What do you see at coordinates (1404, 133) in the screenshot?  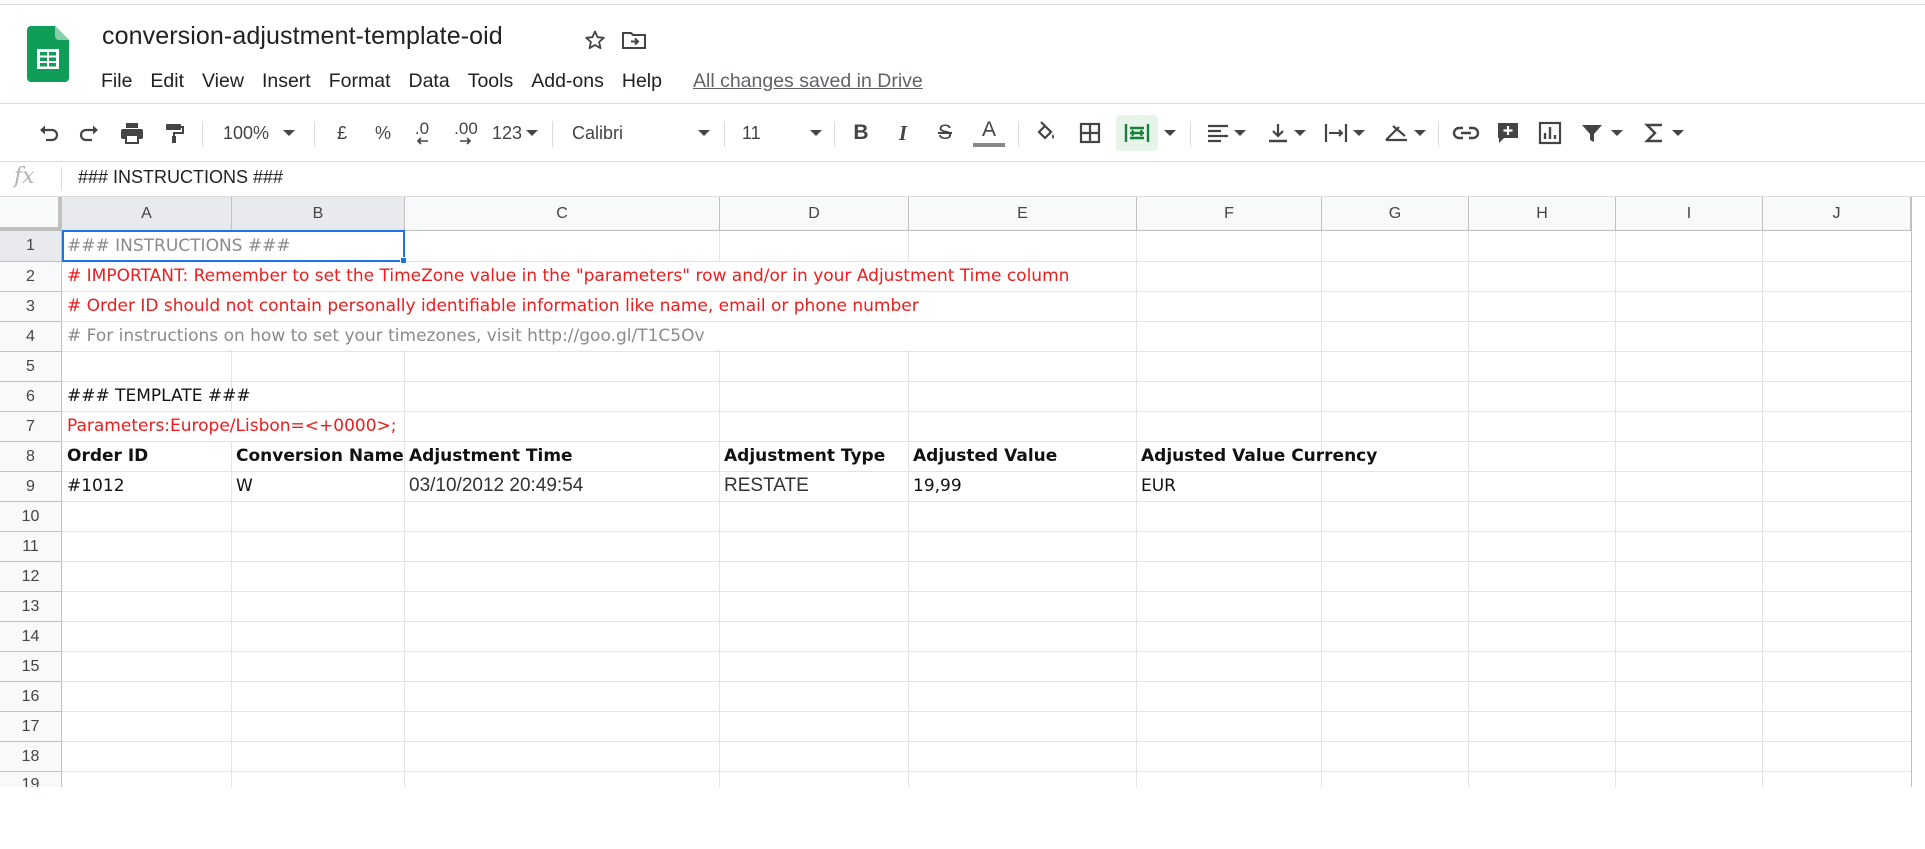 I see `text-rotation-icon` at bounding box center [1404, 133].